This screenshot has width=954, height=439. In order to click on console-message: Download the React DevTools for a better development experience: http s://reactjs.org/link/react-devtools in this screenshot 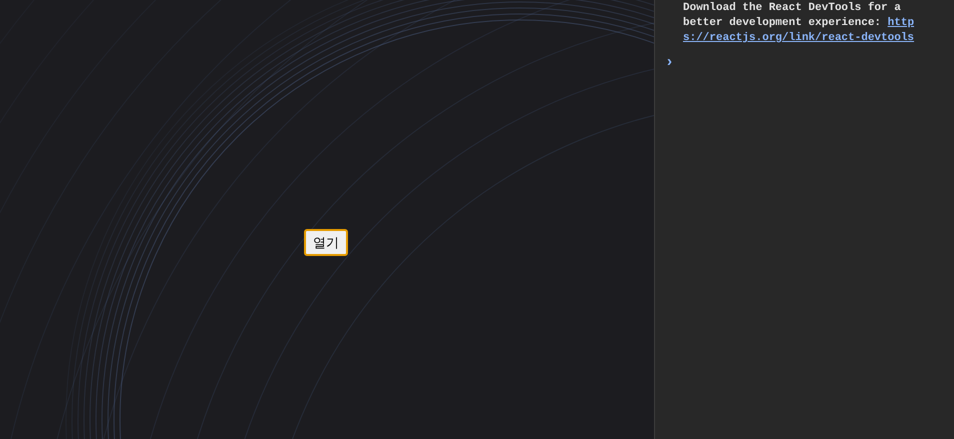, I will do `click(803, 23)`.